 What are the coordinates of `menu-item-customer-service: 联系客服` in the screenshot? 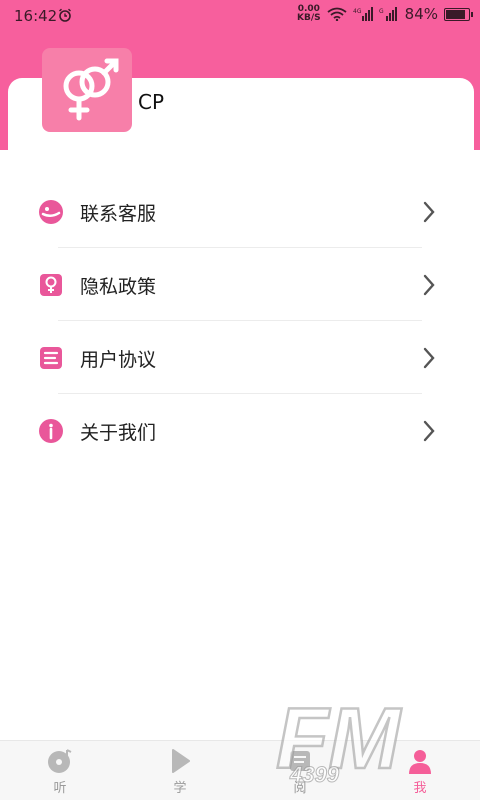 It's located at (240, 211).